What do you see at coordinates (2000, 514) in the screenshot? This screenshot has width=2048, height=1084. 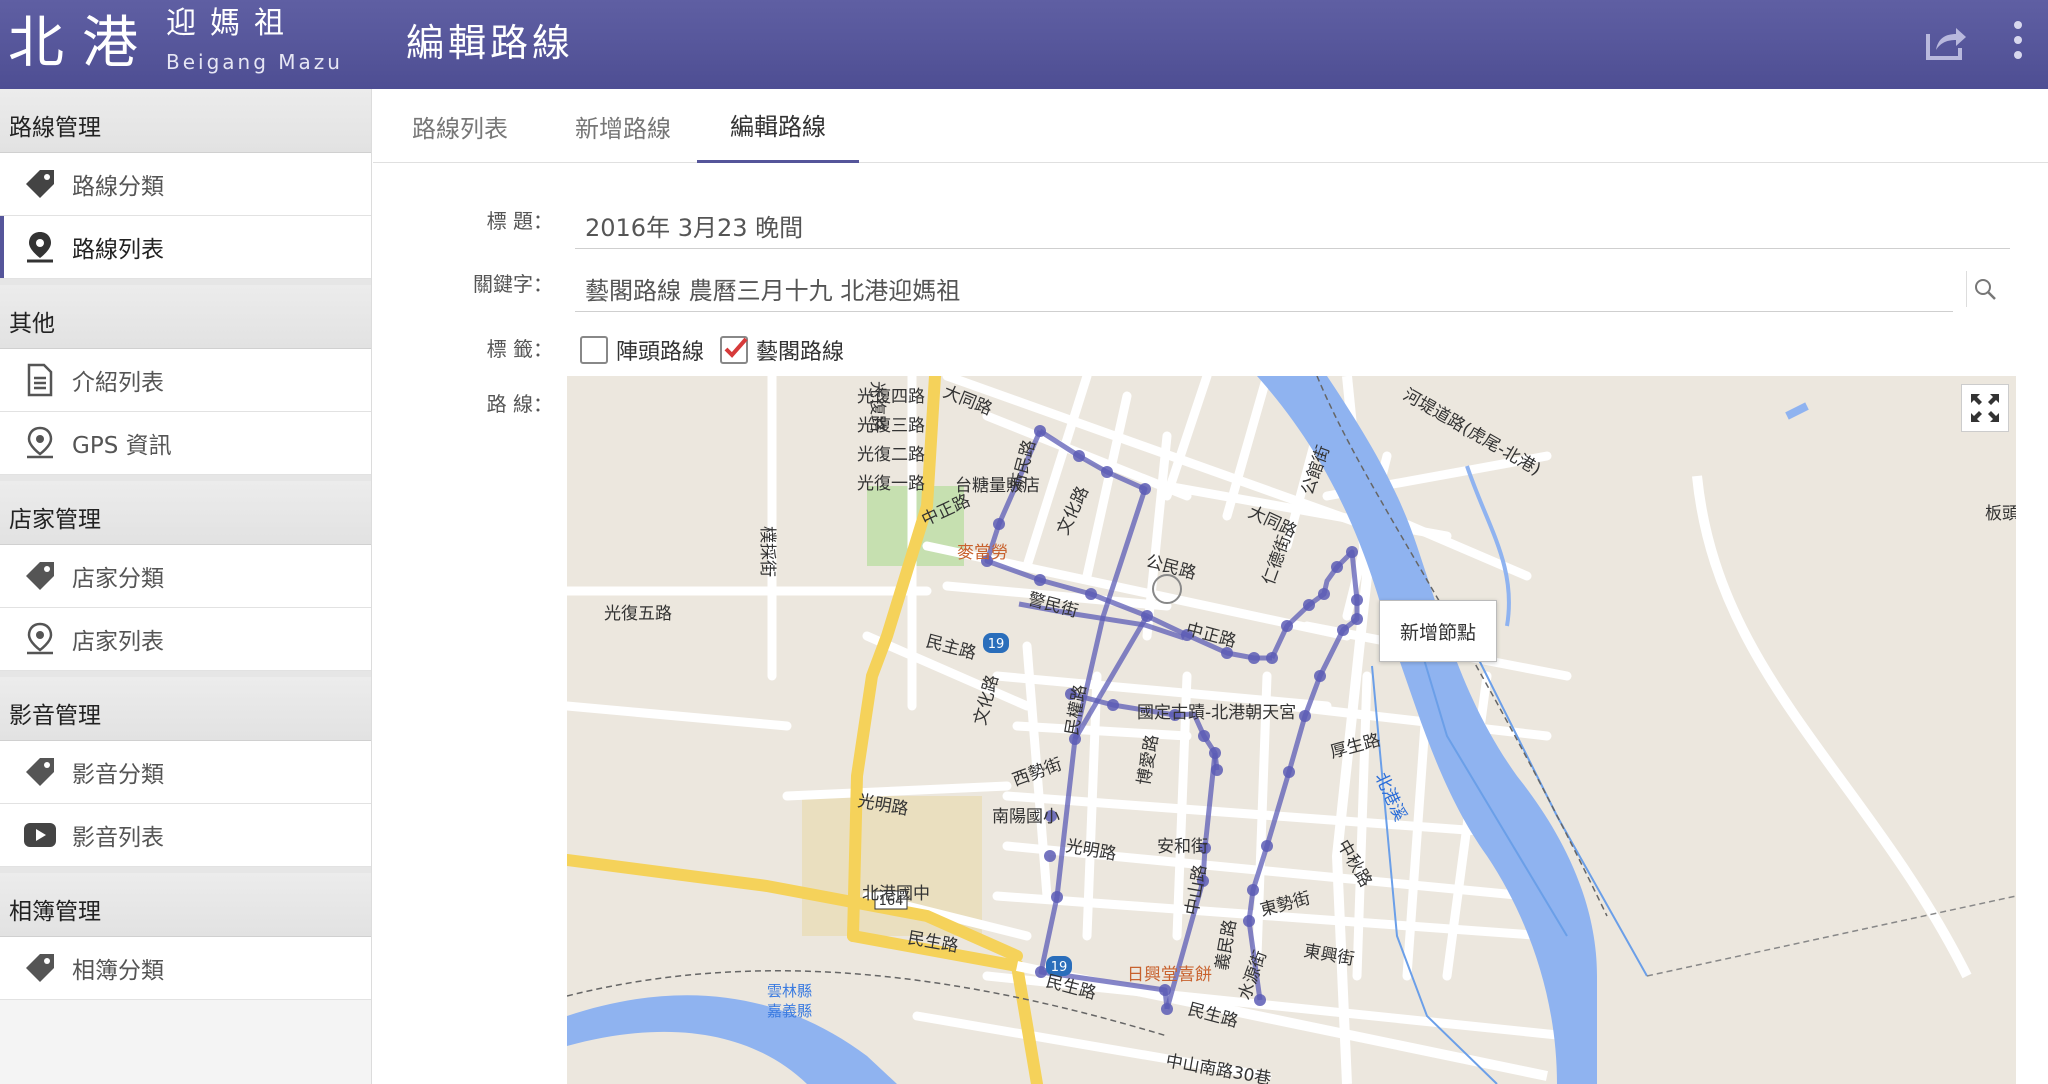 I see `svg-text: 板頭` at bounding box center [2000, 514].